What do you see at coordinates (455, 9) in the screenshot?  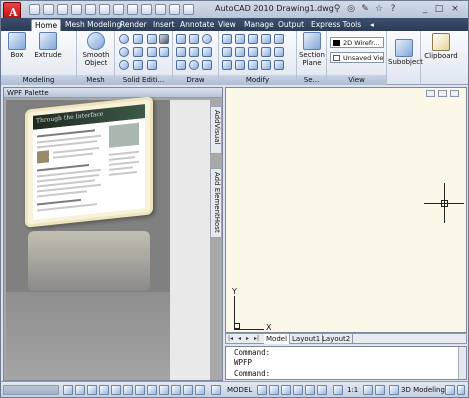 I see `close-icon: ×` at bounding box center [455, 9].